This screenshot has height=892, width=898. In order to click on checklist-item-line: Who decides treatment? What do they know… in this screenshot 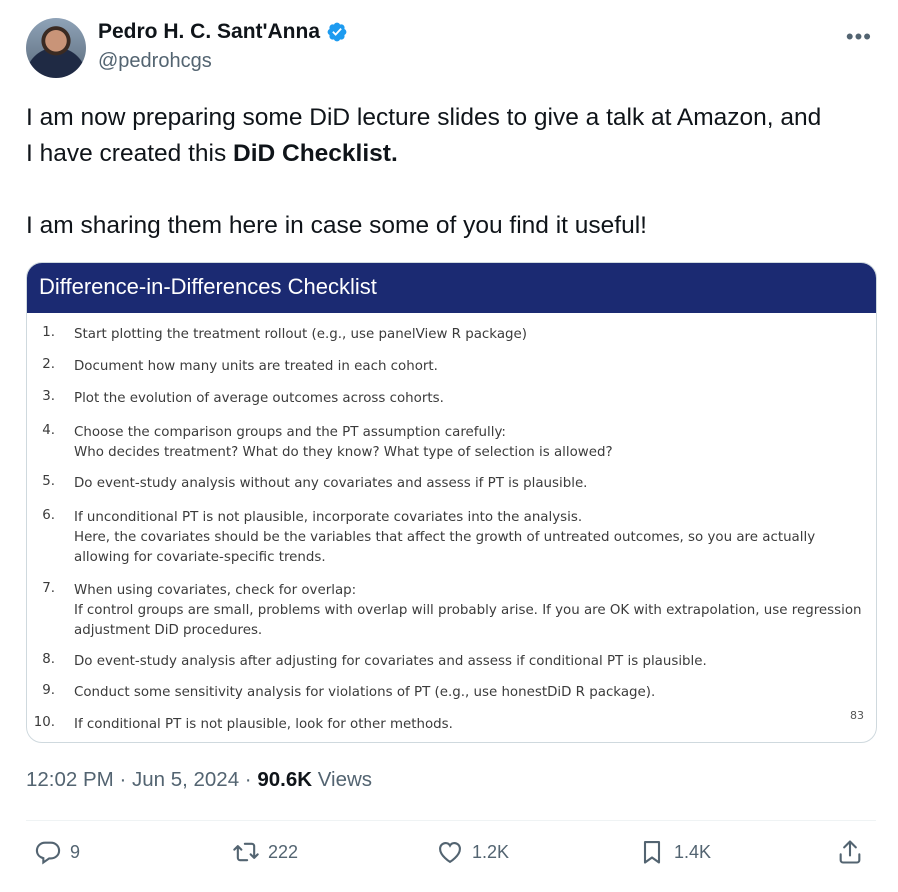, I will do `click(343, 452)`.